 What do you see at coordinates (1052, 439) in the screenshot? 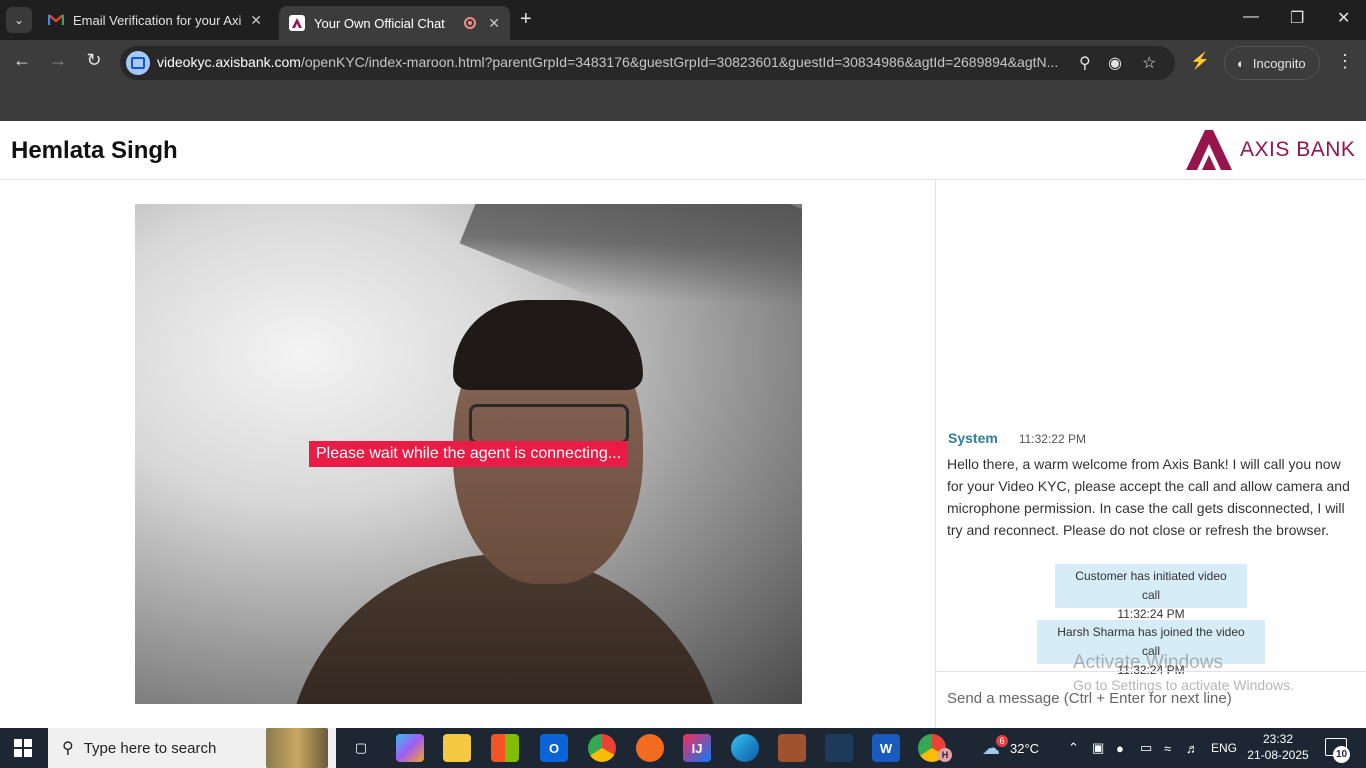
I see `message-time: 11:32:22 PM` at bounding box center [1052, 439].